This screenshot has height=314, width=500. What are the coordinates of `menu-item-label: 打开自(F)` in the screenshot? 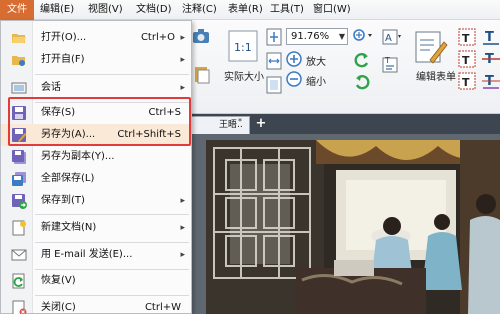 It's located at (63, 59).